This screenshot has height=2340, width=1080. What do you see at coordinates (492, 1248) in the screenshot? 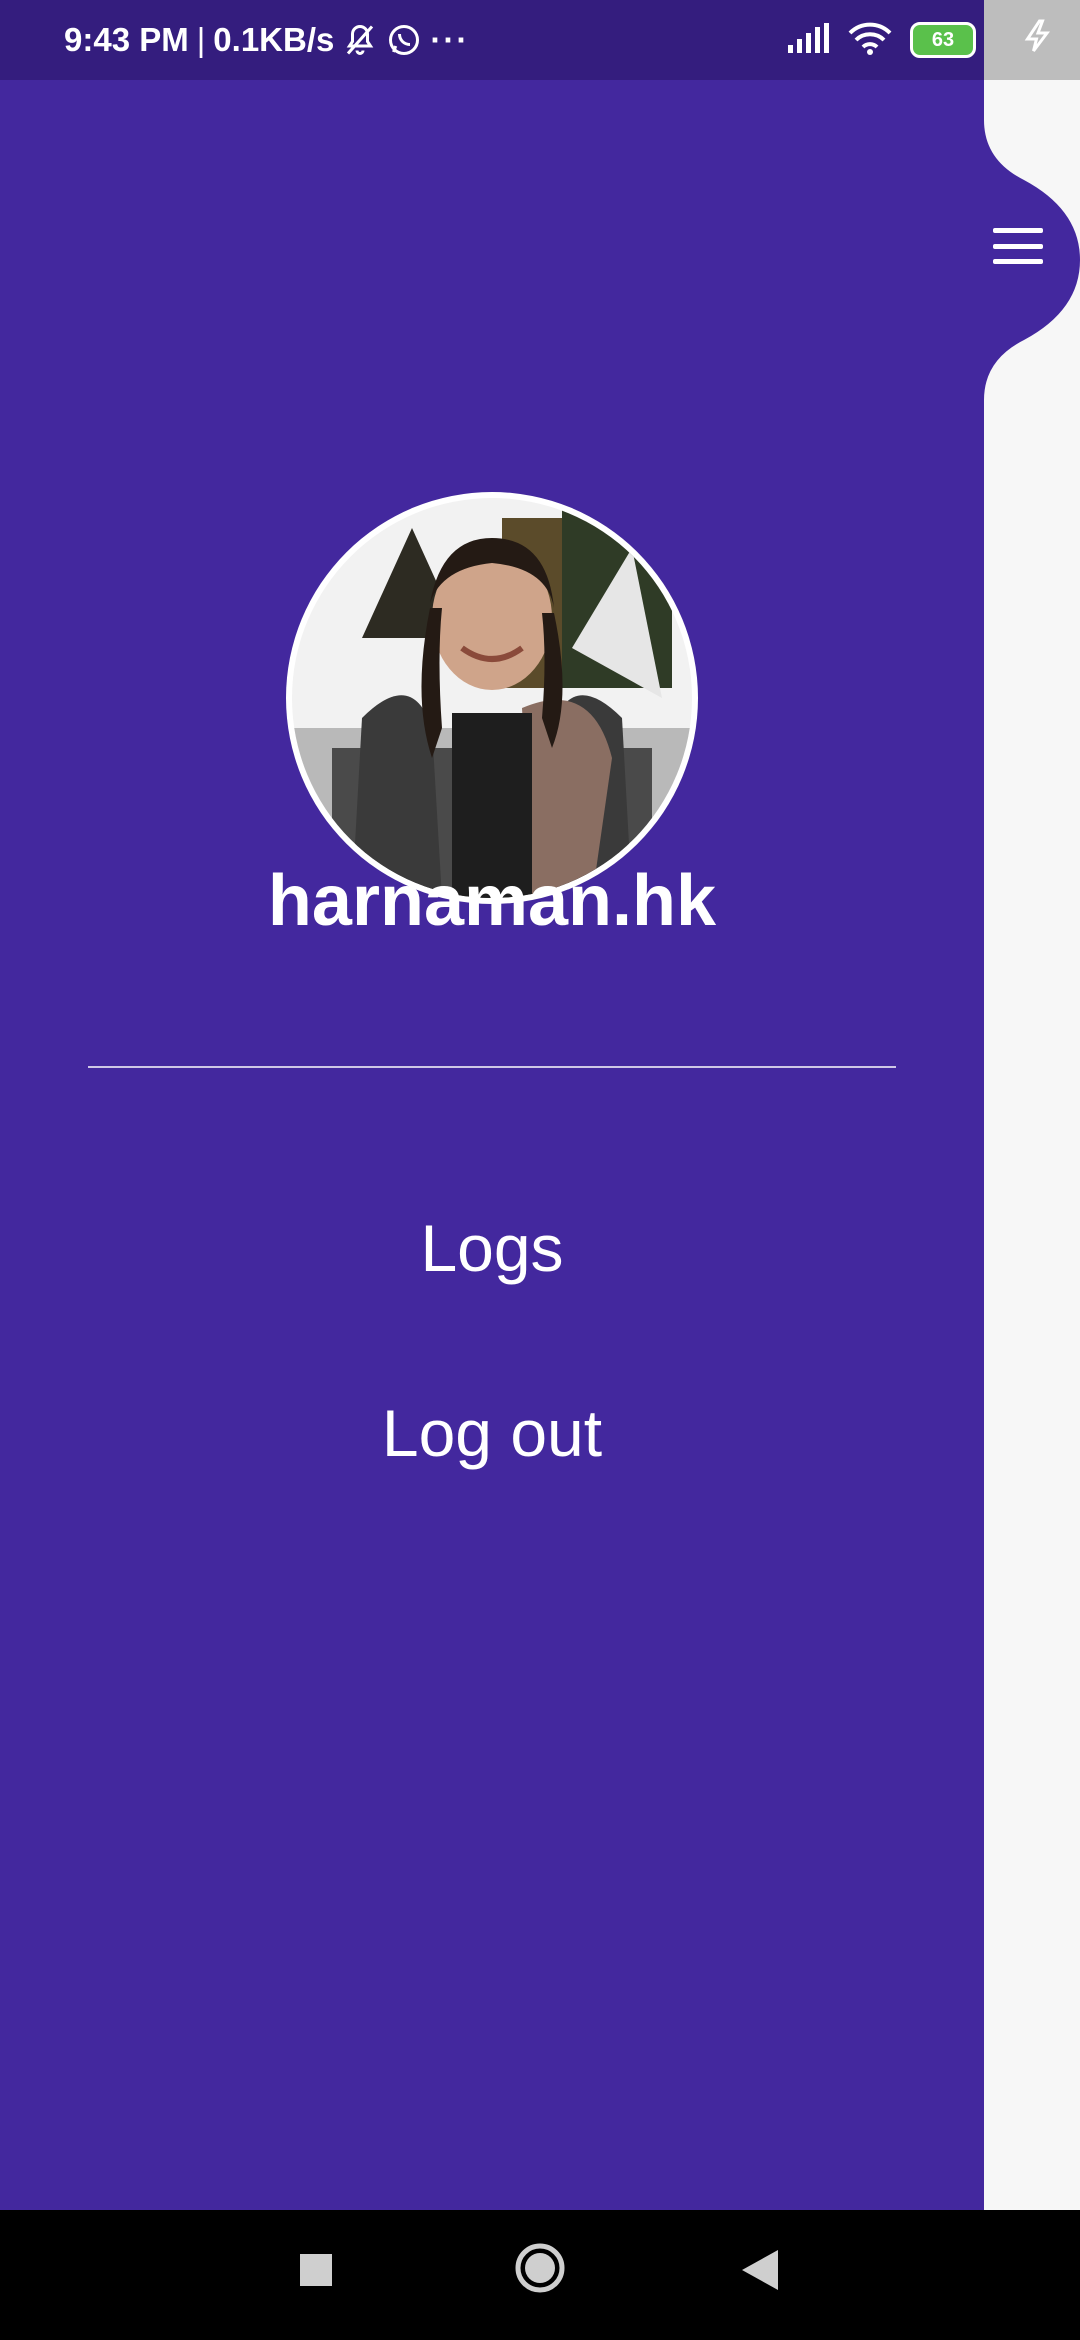
I see `menu-item-logs: Logs` at bounding box center [492, 1248].